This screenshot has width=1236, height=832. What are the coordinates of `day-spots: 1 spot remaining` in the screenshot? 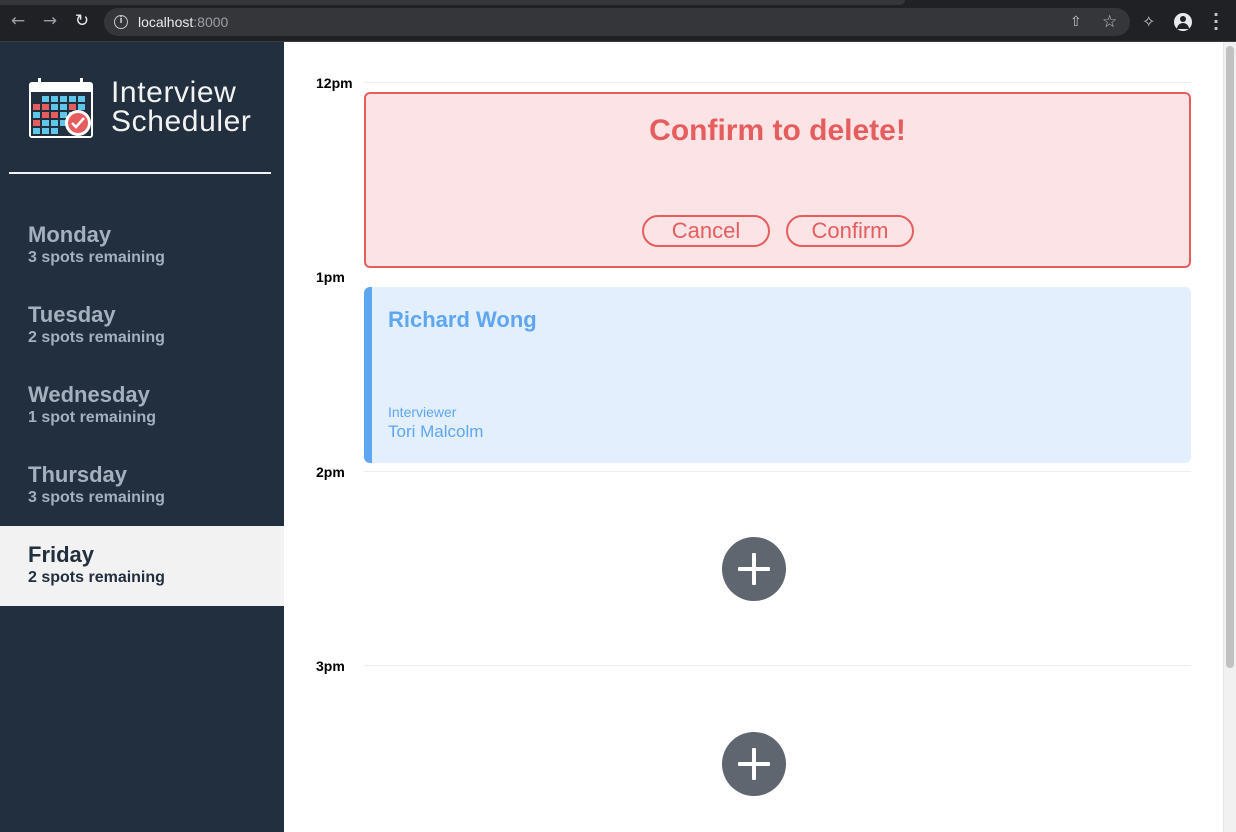 It's located at (92, 417).